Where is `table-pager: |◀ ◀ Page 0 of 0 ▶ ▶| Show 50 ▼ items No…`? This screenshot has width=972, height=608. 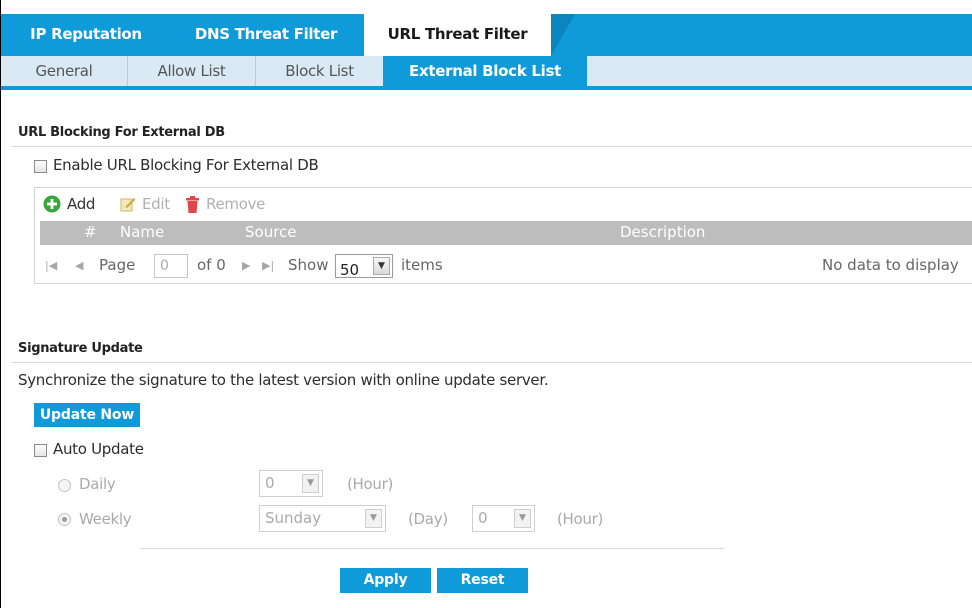 table-pager: |◀ ◀ Page 0 of 0 ▶ ▶| Show 50 ▼ items No… is located at coordinates (506, 265).